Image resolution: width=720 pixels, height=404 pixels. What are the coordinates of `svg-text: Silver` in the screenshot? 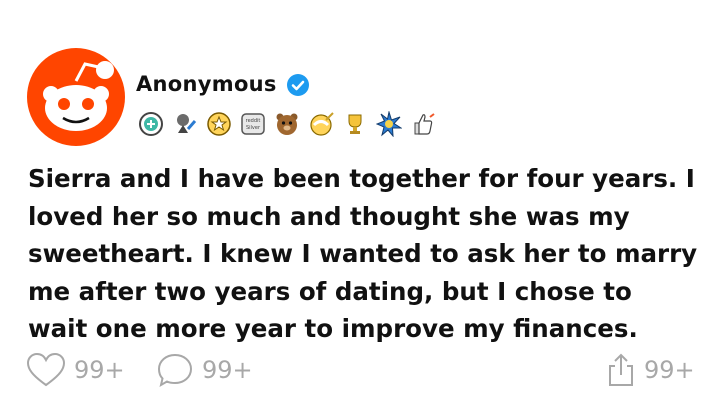 It's located at (253, 128).